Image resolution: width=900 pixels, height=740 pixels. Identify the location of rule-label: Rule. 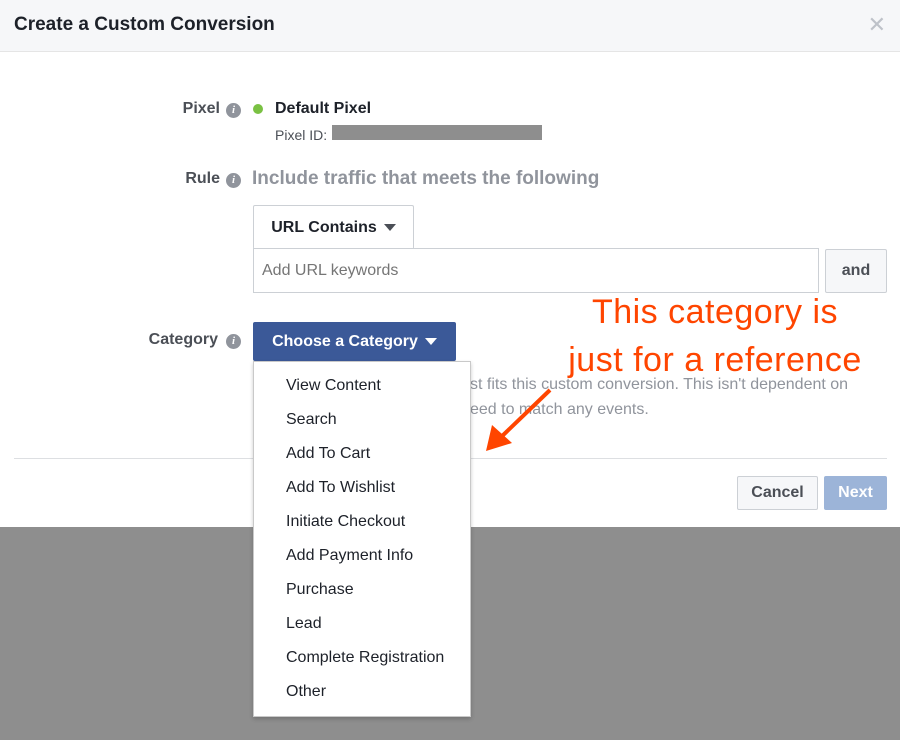
(202, 178).